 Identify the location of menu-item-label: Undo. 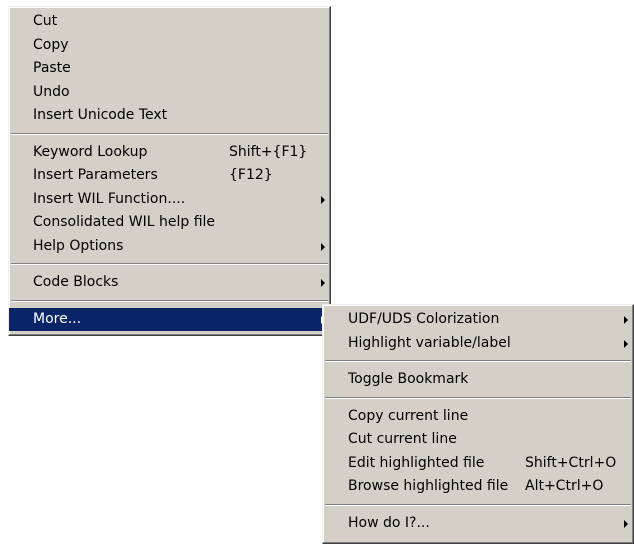
(51, 91).